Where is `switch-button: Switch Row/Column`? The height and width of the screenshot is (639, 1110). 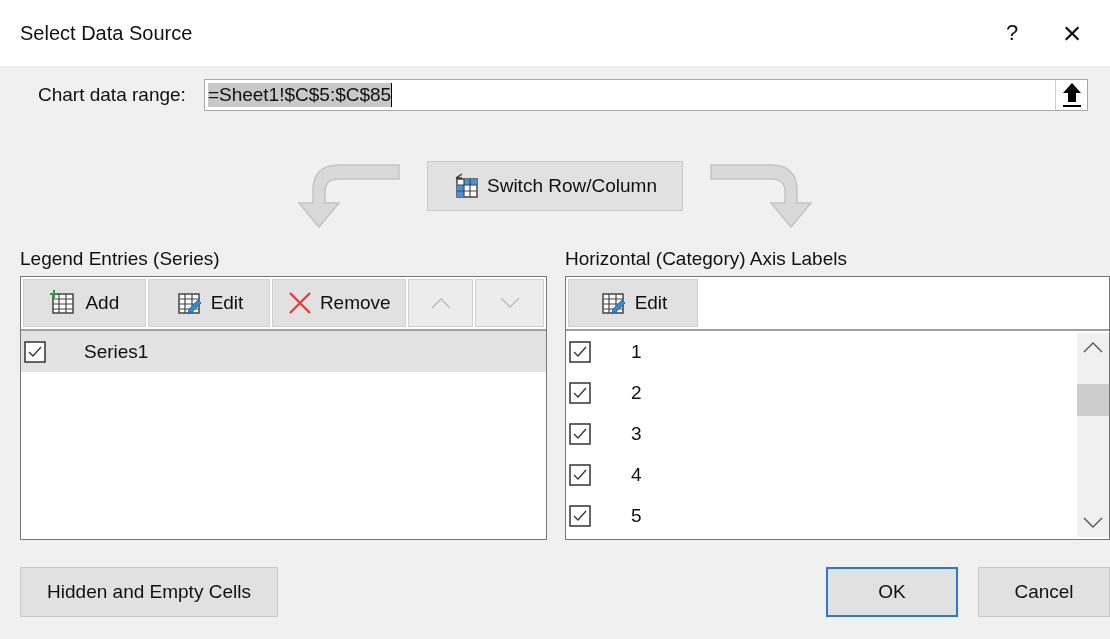
switch-button: Switch Row/Column is located at coordinates (555, 186).